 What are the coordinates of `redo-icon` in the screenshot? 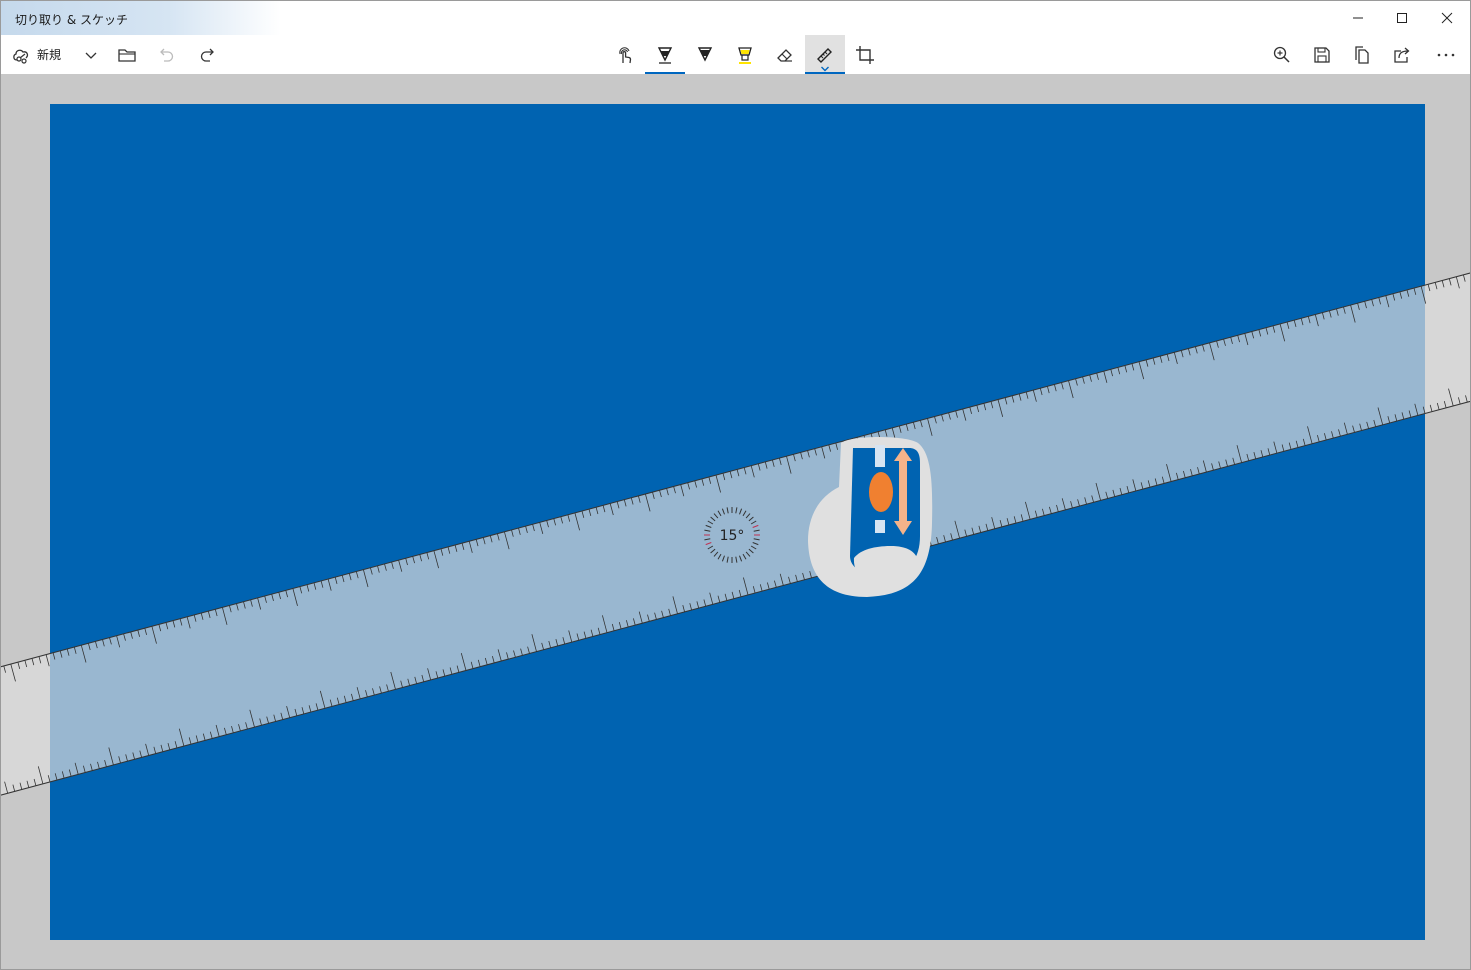 It's located at (207, 55).